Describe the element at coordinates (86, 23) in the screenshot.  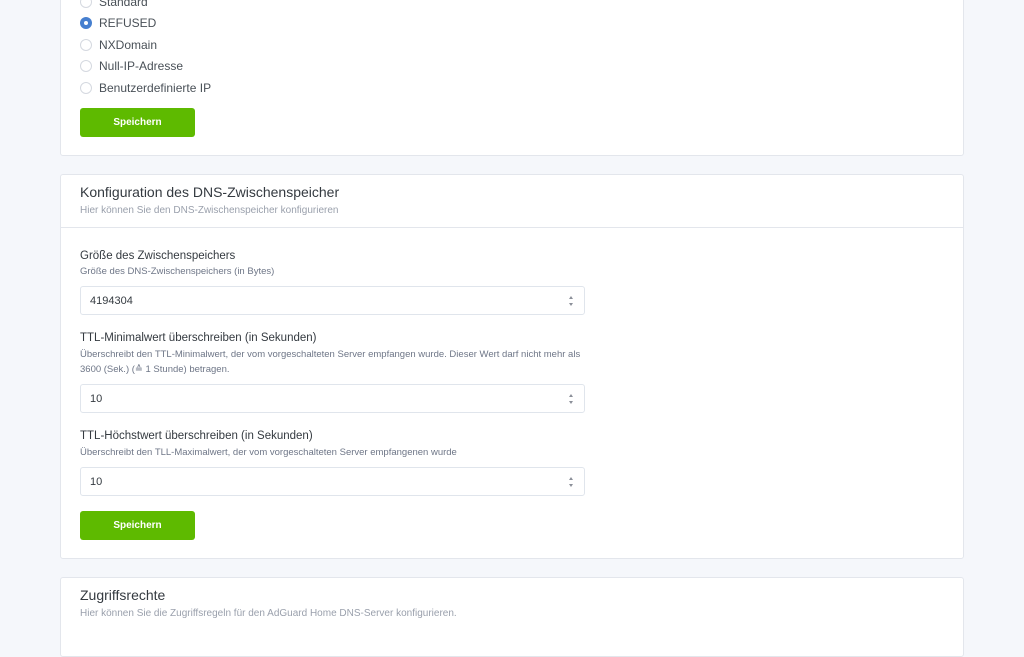
I see `radio-refused` at that location.